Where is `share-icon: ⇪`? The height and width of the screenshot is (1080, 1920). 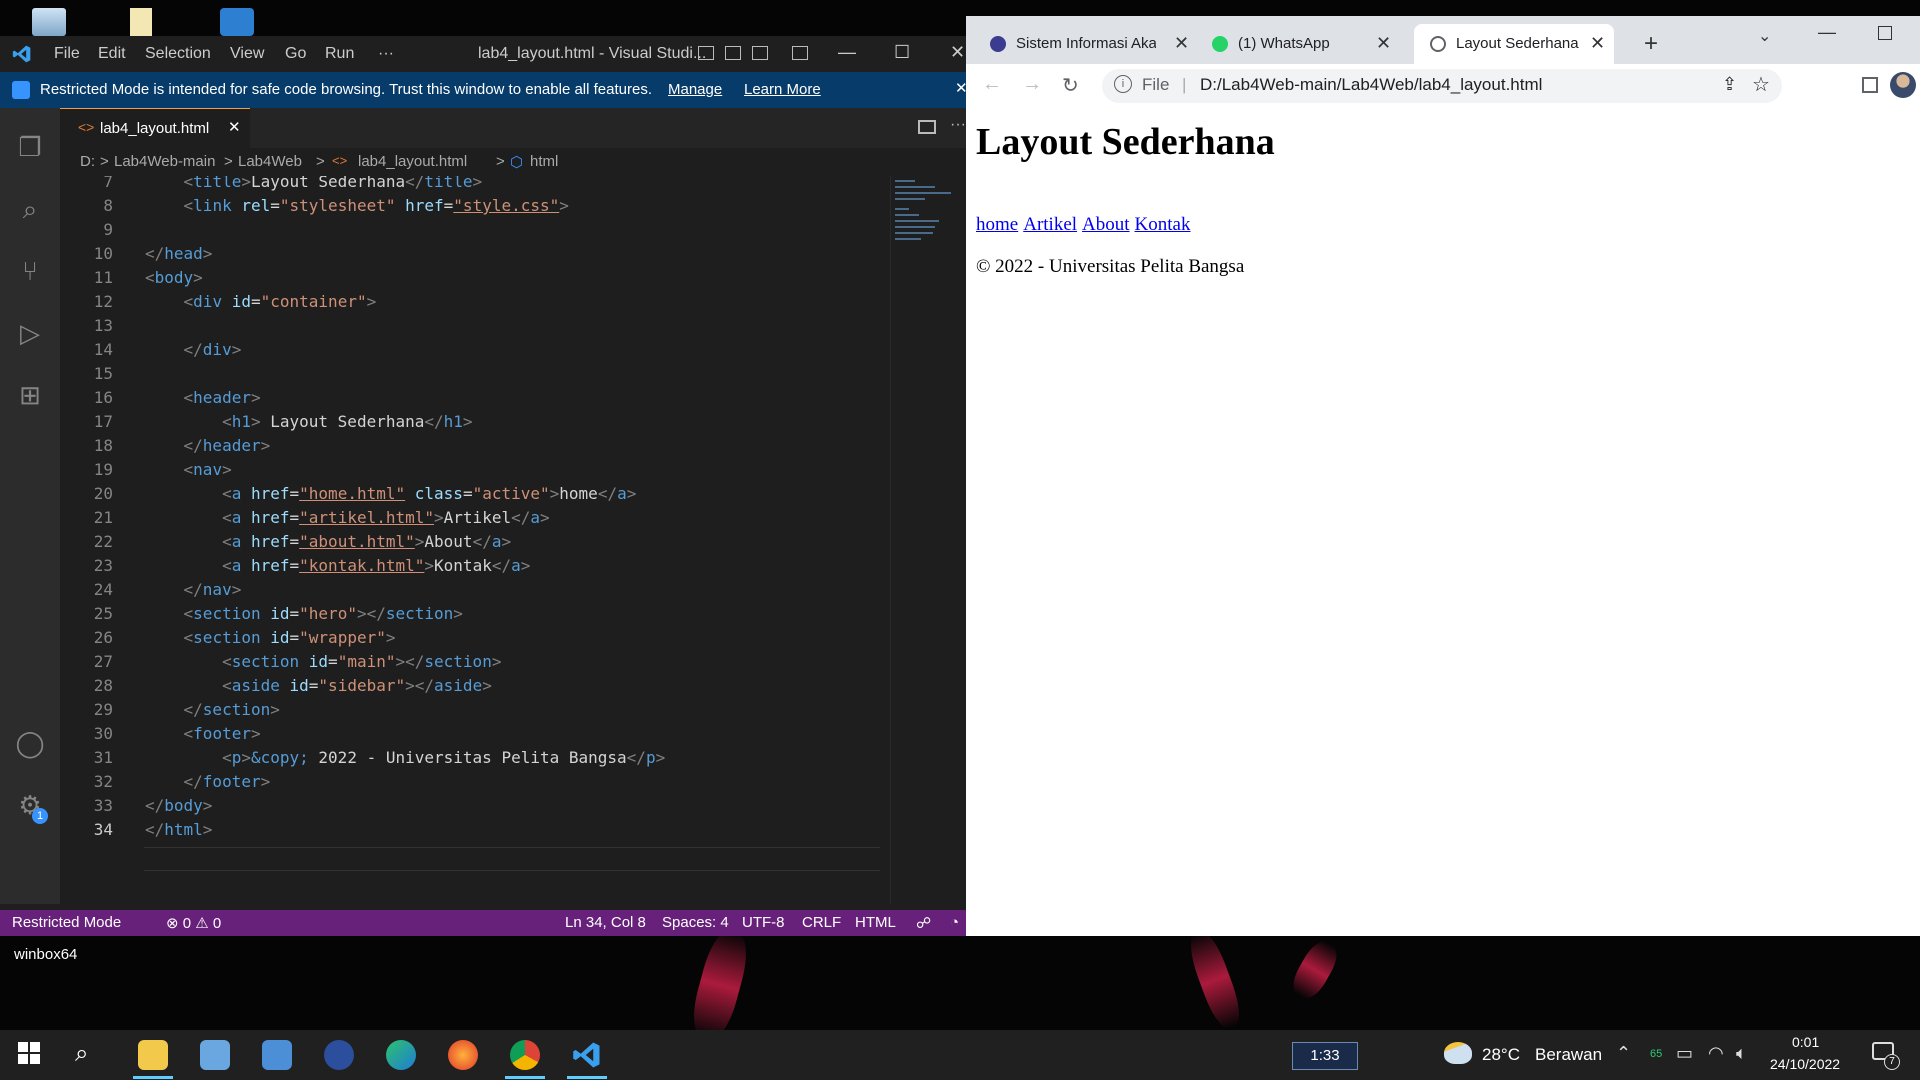 share-icon: ⇪ is located at coordinates (1729, 84).